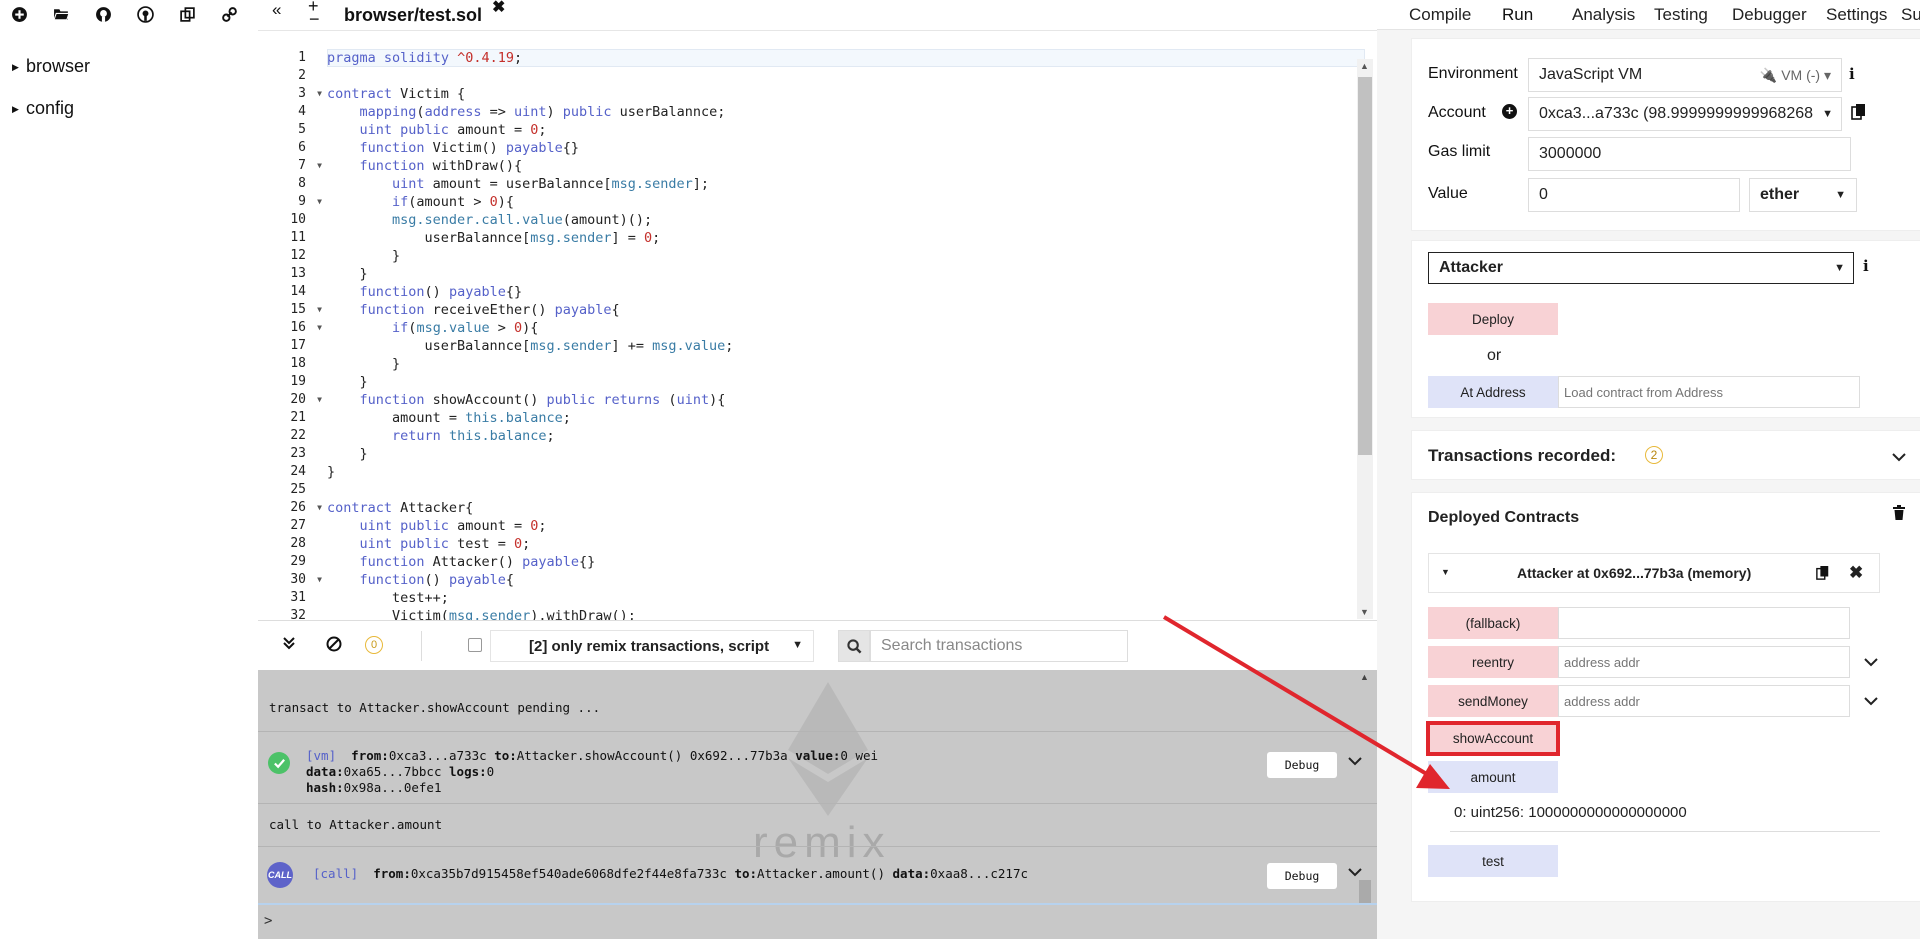  I want to click on tab-browser-test-sol: browser/test.sol ✖, so click(424, 15).